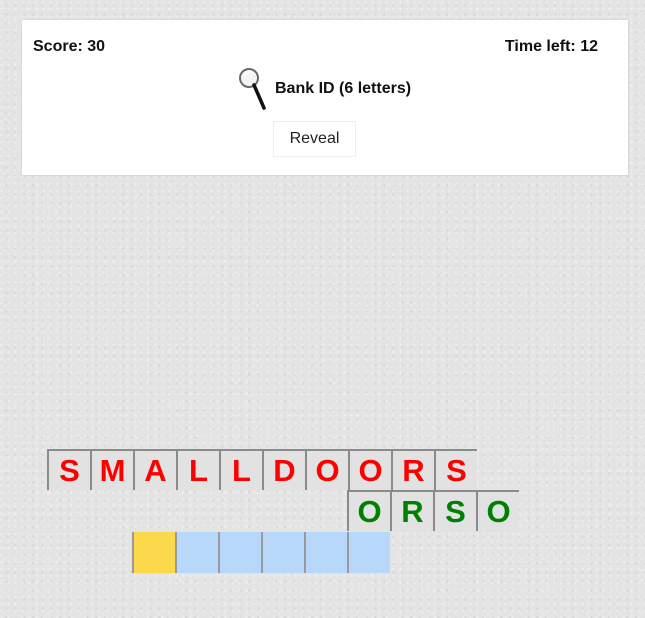  Describe the element at coordinates (283, 469) in the screenshot. I see `letter-tile: D` at that location.